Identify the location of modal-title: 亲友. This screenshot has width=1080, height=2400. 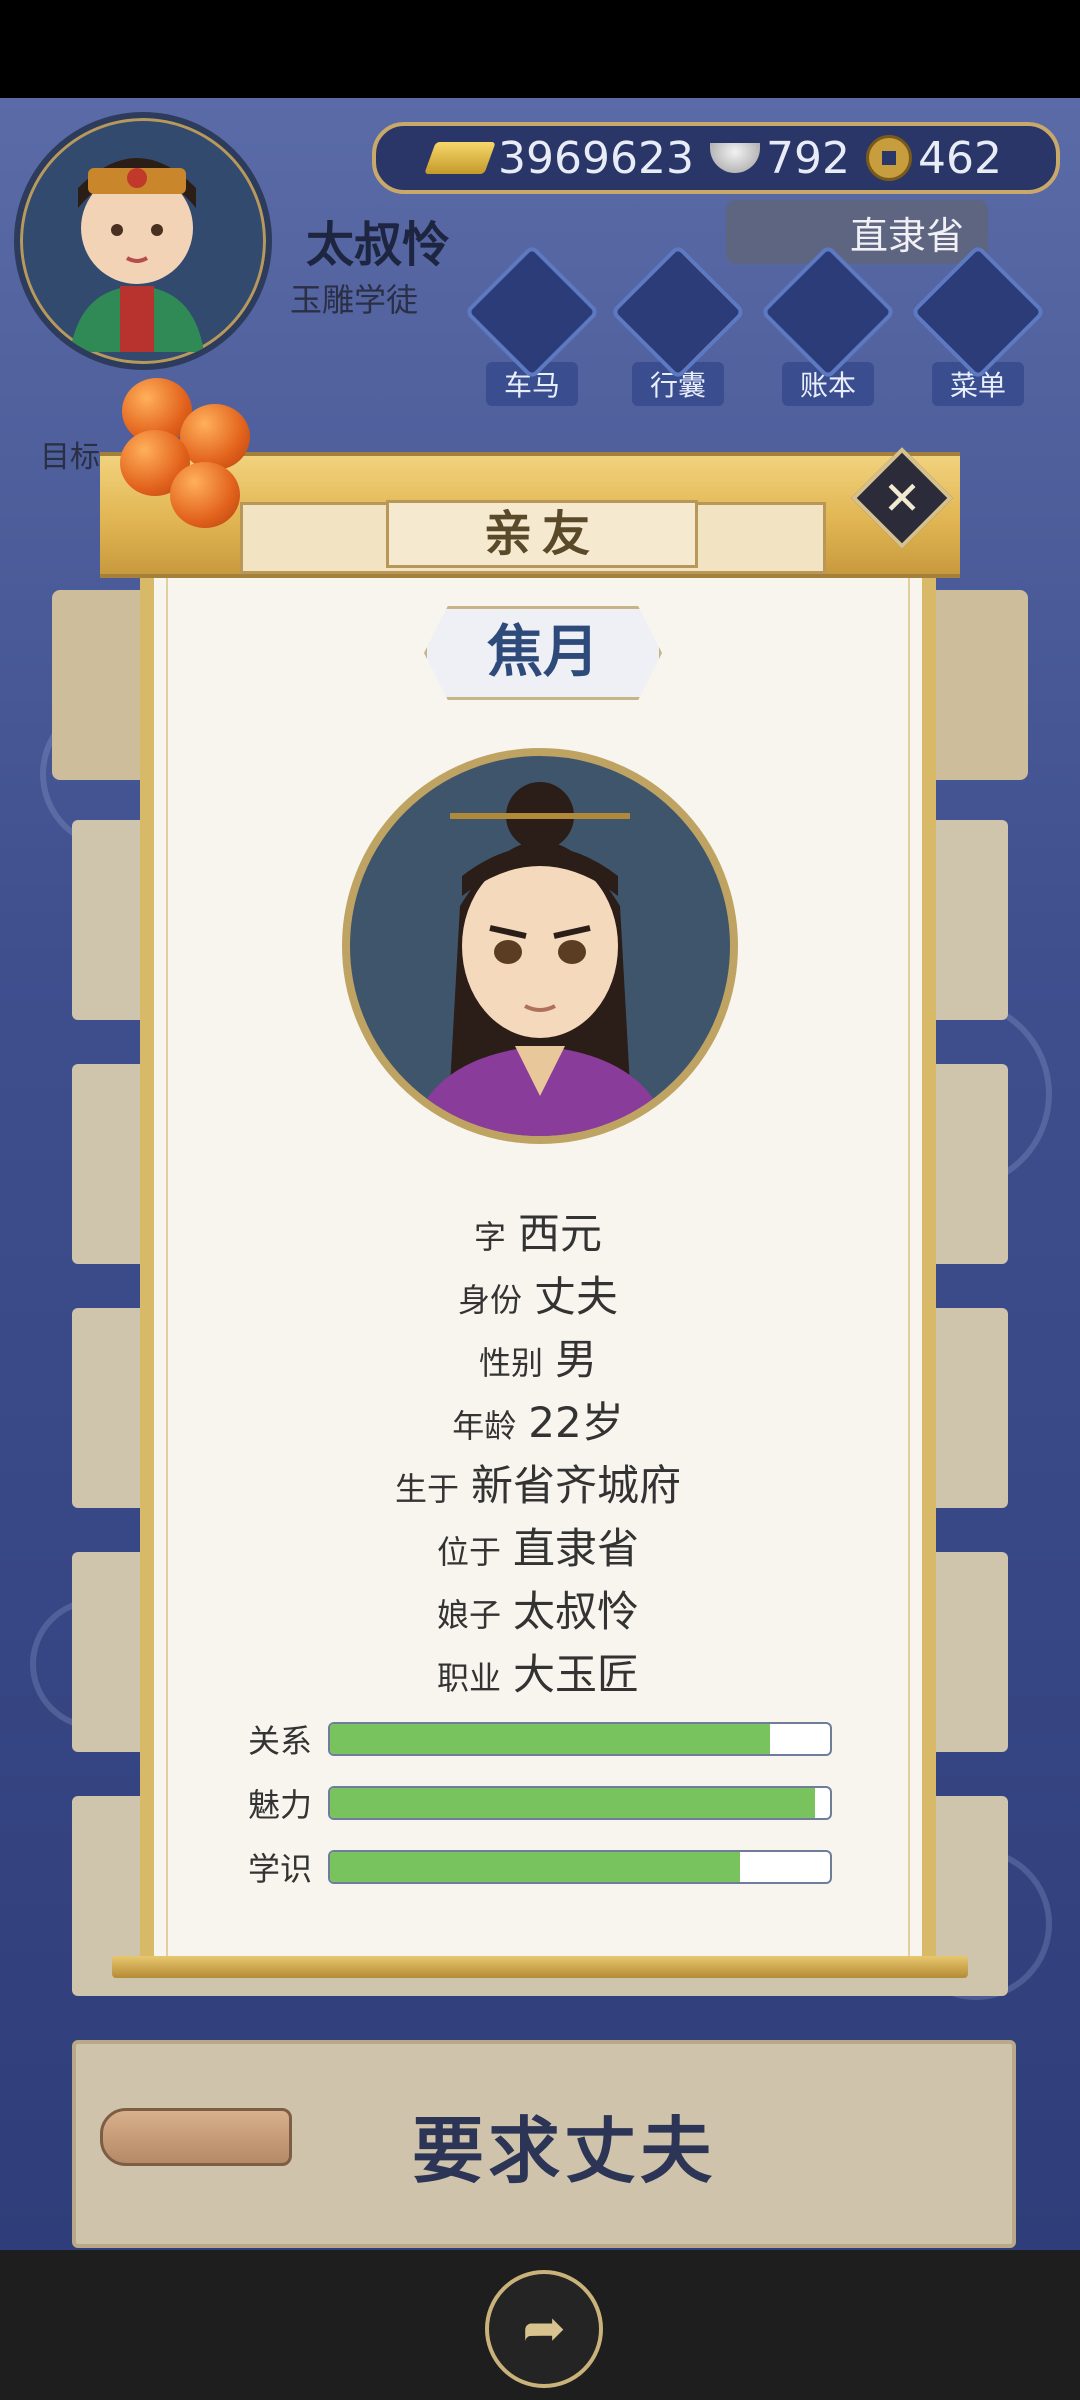
(542, 534).